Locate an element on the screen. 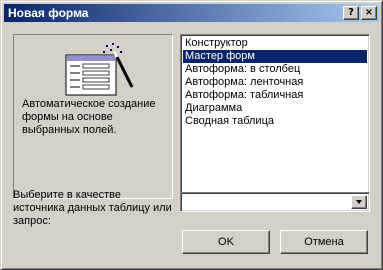 This screenshot has height=270, width=383. ok-button: OK is located at coordinates (226, 242).